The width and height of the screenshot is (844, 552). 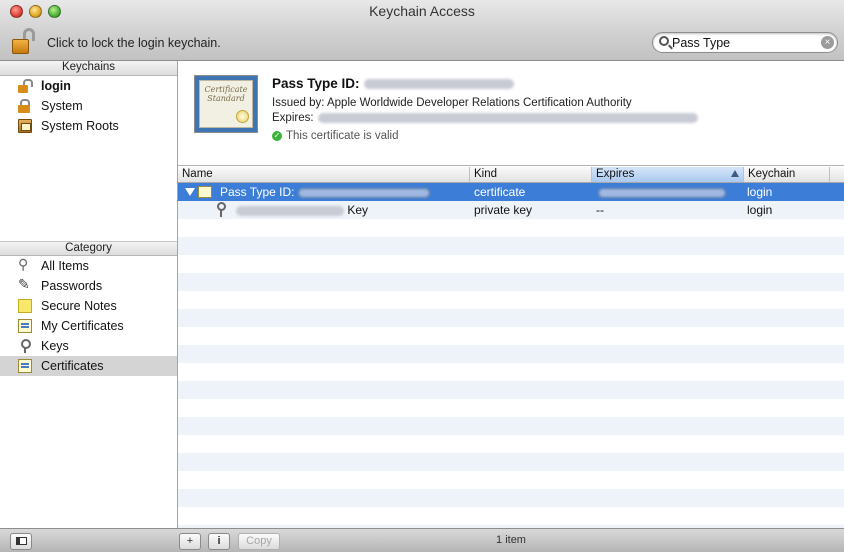 I want to click on sidebar-toggle-icon, so click(x=21, y=541).